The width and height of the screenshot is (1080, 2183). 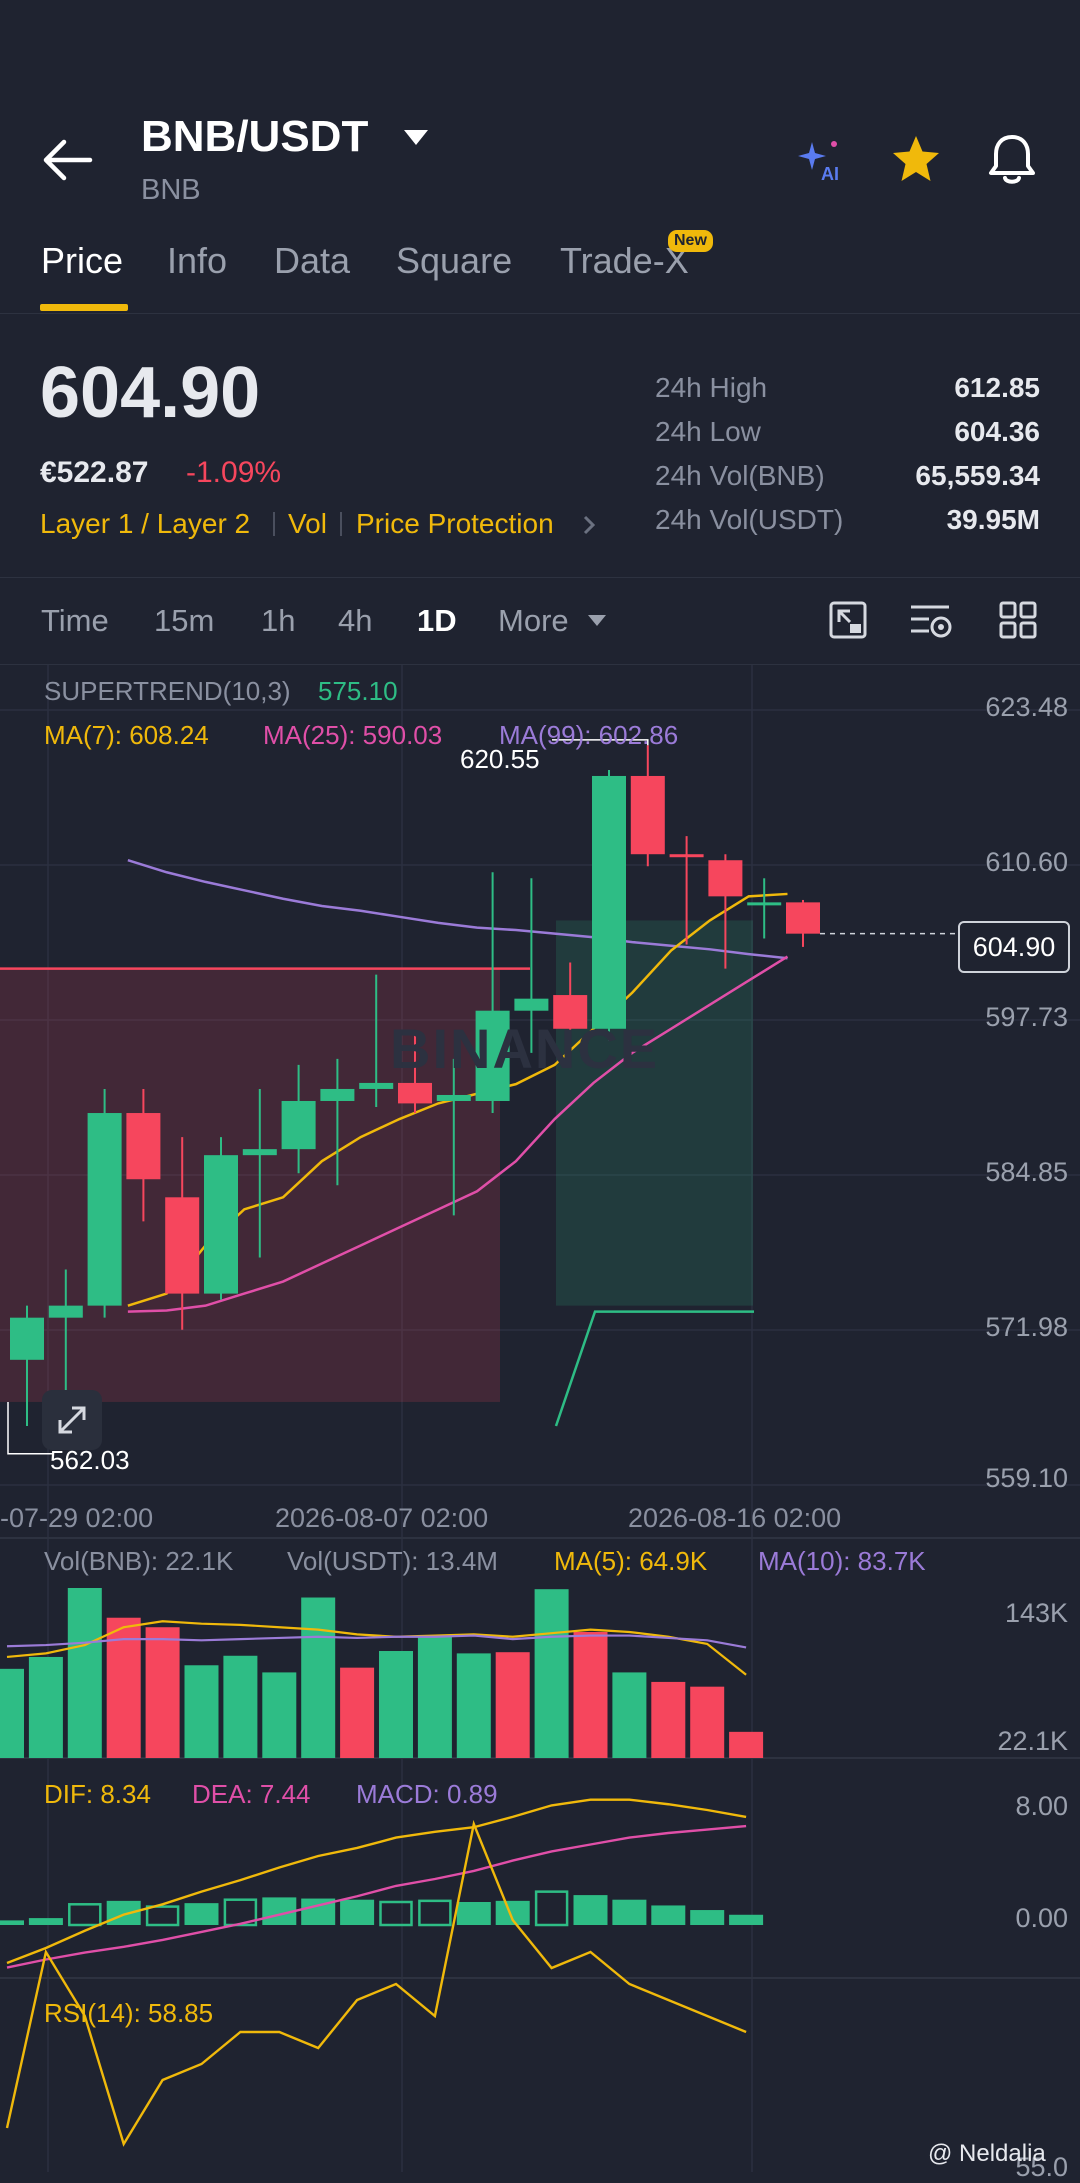 What do you see at coordinates (427, 1794) in the screenshot?
I see `macd-legend: MACD: 0.89` at bounding box center [427, 1794].